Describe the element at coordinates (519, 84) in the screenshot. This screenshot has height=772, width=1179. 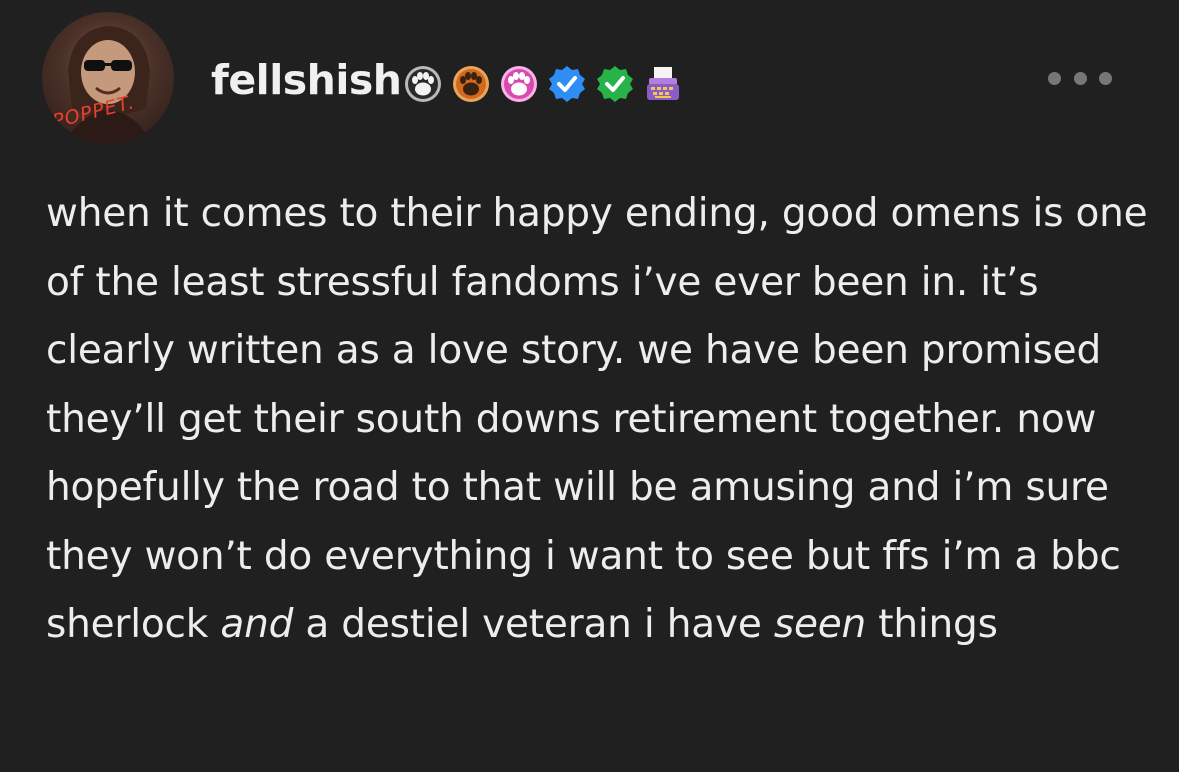
I see `paw-badge-pink` at that location.